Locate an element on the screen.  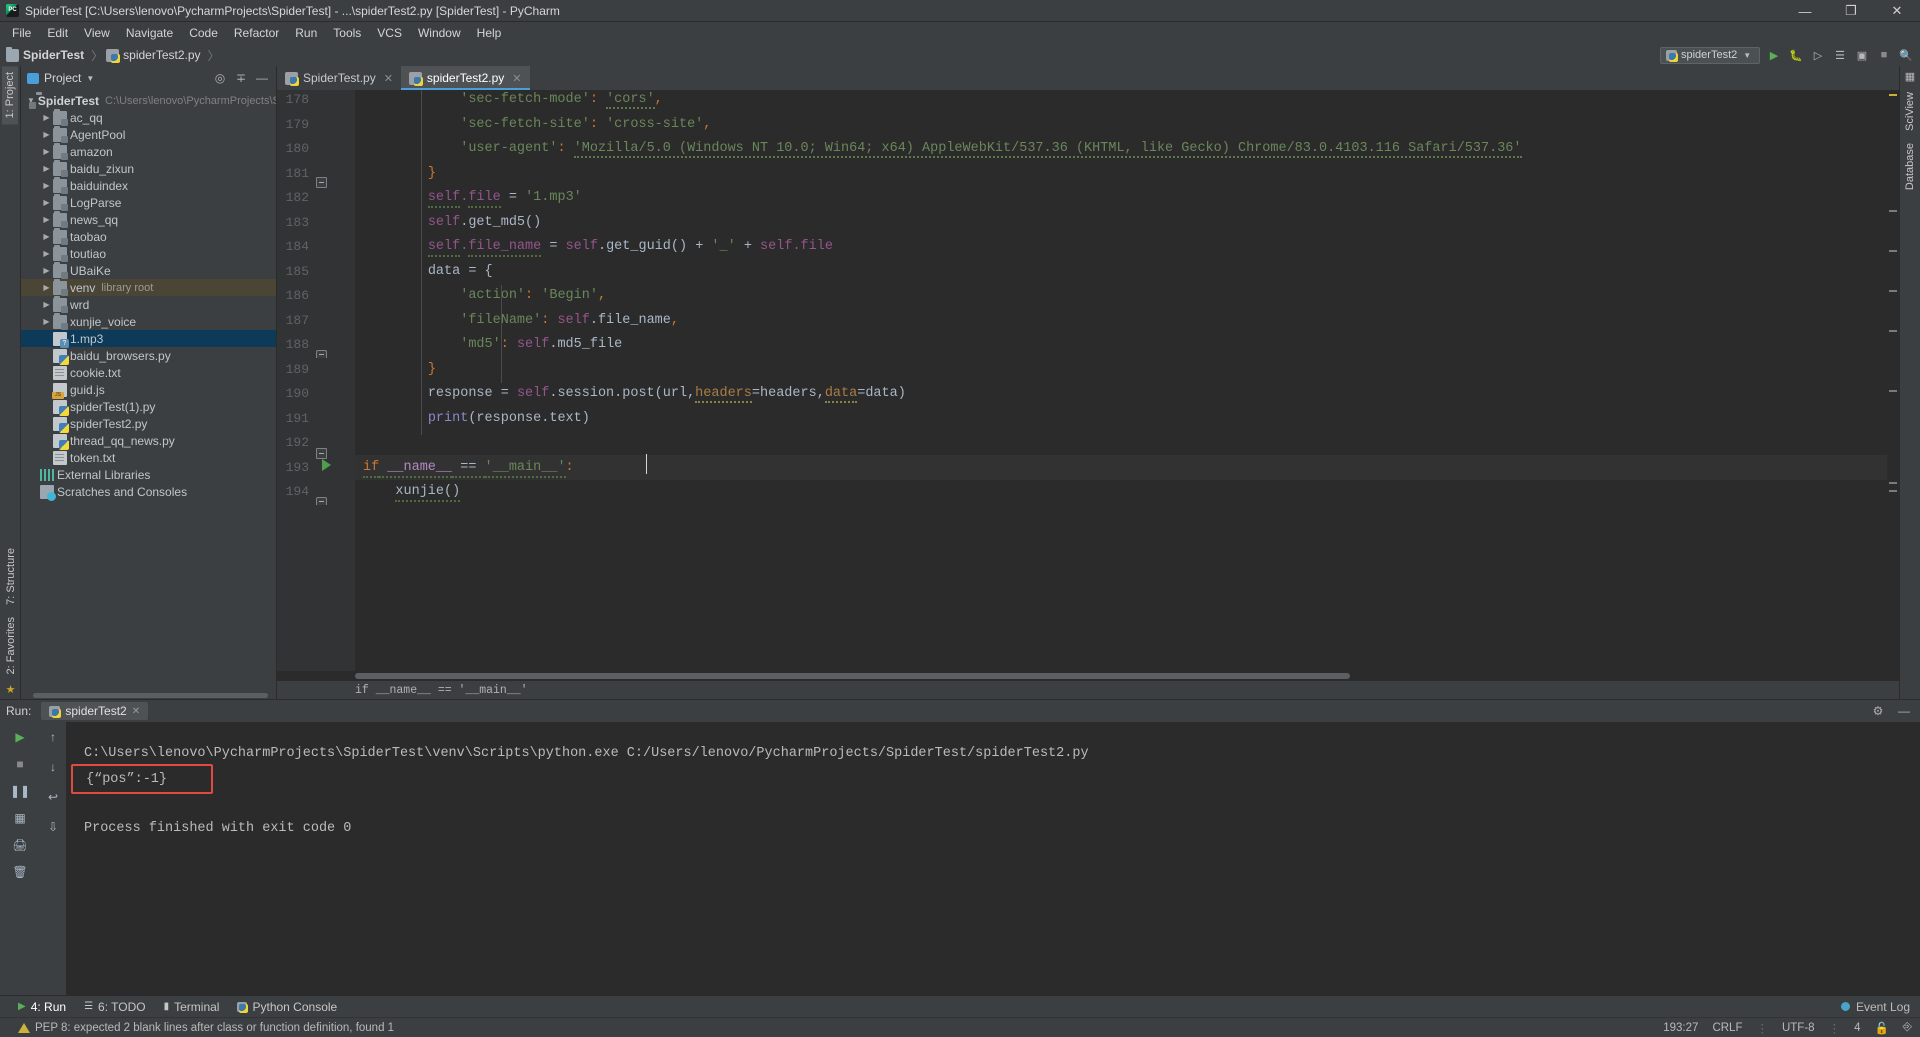
tool-window-run: ▶ 4: Run is located at coordinates (42, 1007).